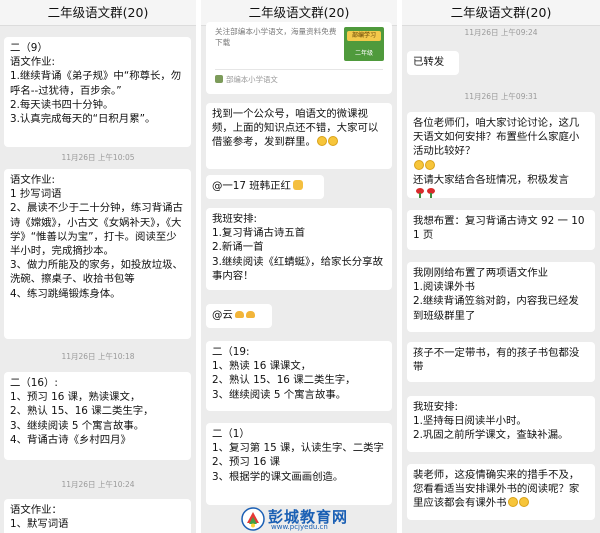 The width and height of the screenshot is (600, 533). I want to click on message-line: 各位老师们，咱大家讨论讨论，这几天语文如何安排？布置些什么家庭小活动比较好？, so click(496, 137).